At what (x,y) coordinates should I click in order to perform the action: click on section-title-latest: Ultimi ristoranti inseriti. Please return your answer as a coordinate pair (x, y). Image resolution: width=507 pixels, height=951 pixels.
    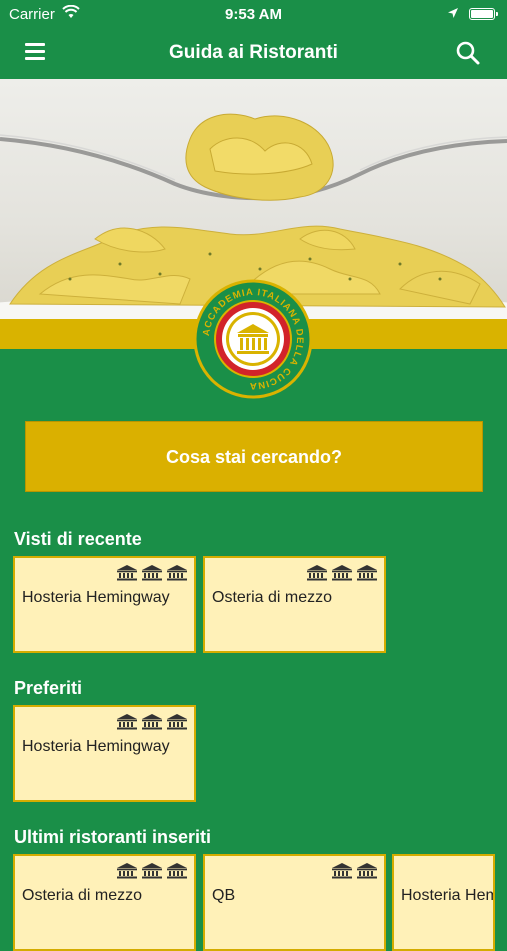
    Looking at the image, I should click on (113, 837).